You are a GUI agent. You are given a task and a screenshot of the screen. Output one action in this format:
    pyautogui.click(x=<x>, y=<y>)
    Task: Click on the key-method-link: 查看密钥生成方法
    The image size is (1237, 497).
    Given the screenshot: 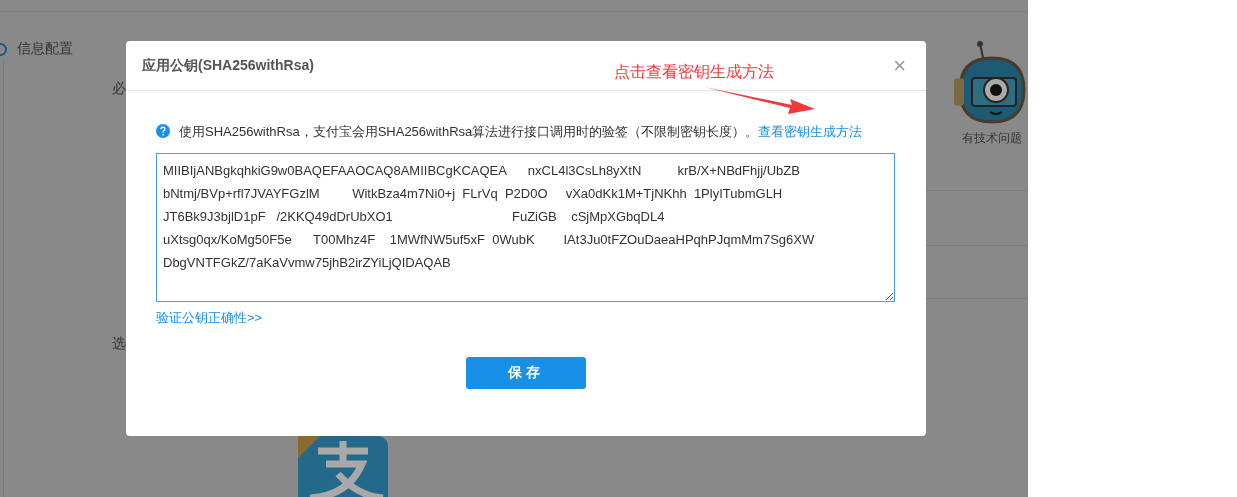 What is the action you would take?
    pyautogui.click(x=810, y=131)
    